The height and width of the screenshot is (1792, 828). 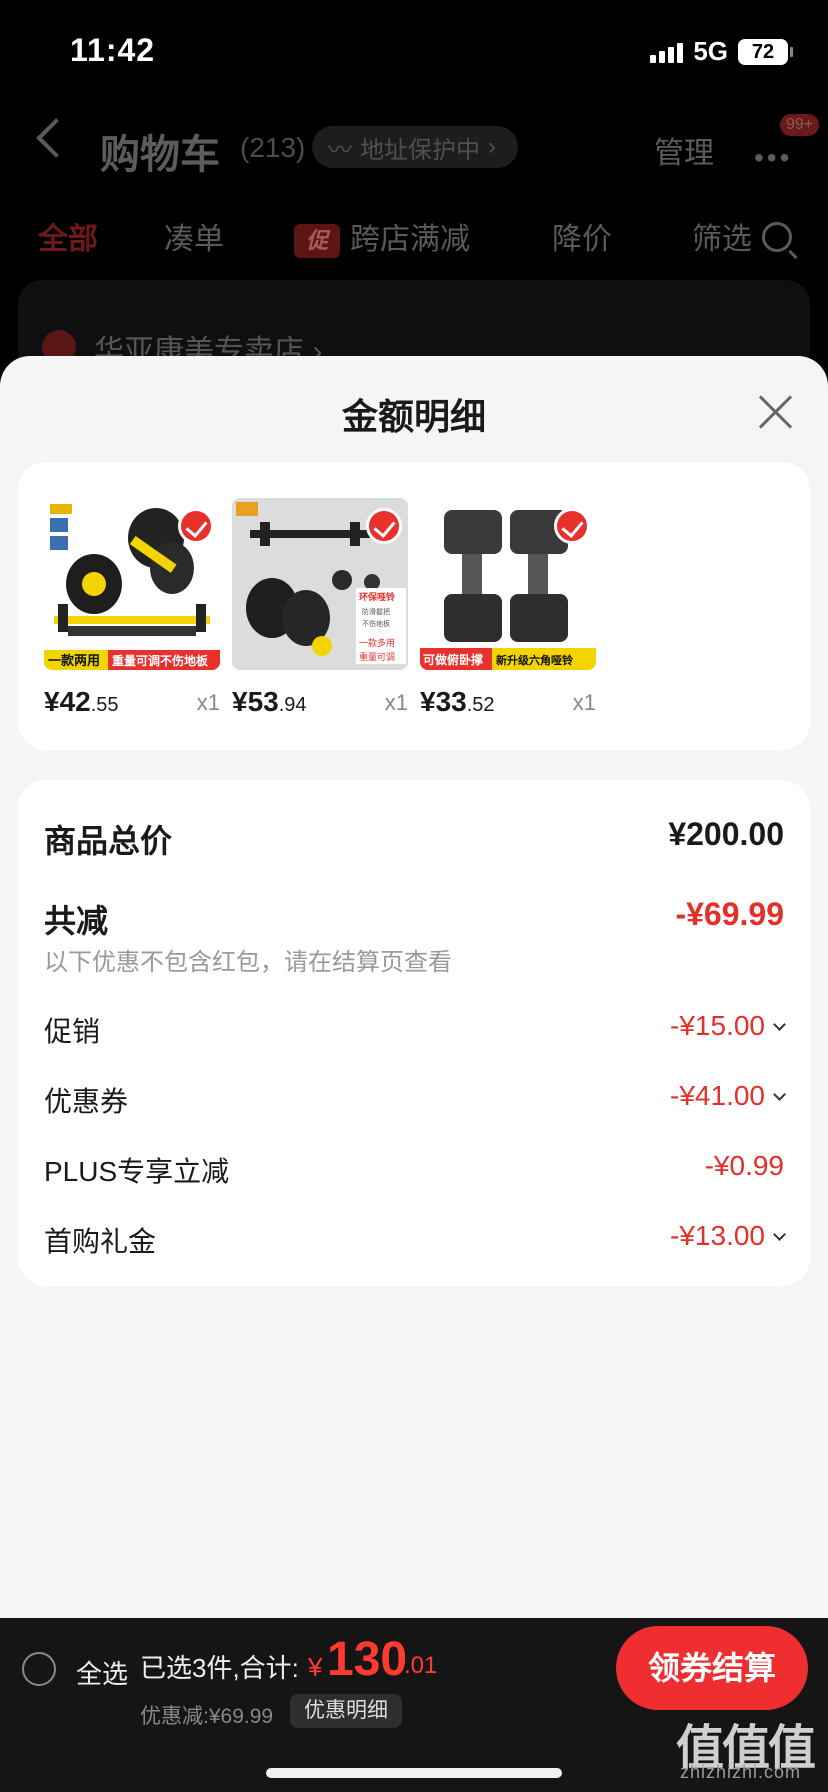 I want to click on discount-note: 以下优惠不包含红包，请在结算页查看, so click(x=248, y=962).